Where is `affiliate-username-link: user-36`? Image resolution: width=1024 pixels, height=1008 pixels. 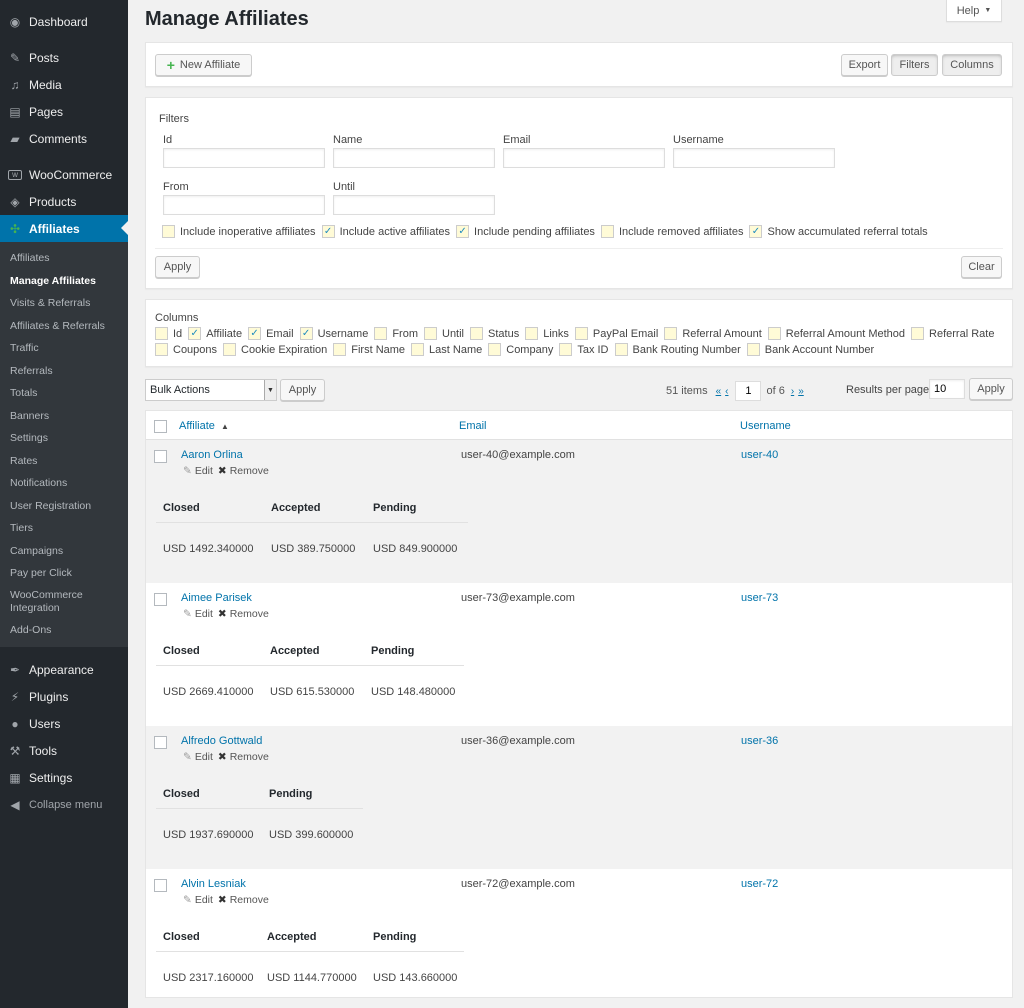
affiliate-username-link: user-36 is located at coordinates (759, 741).